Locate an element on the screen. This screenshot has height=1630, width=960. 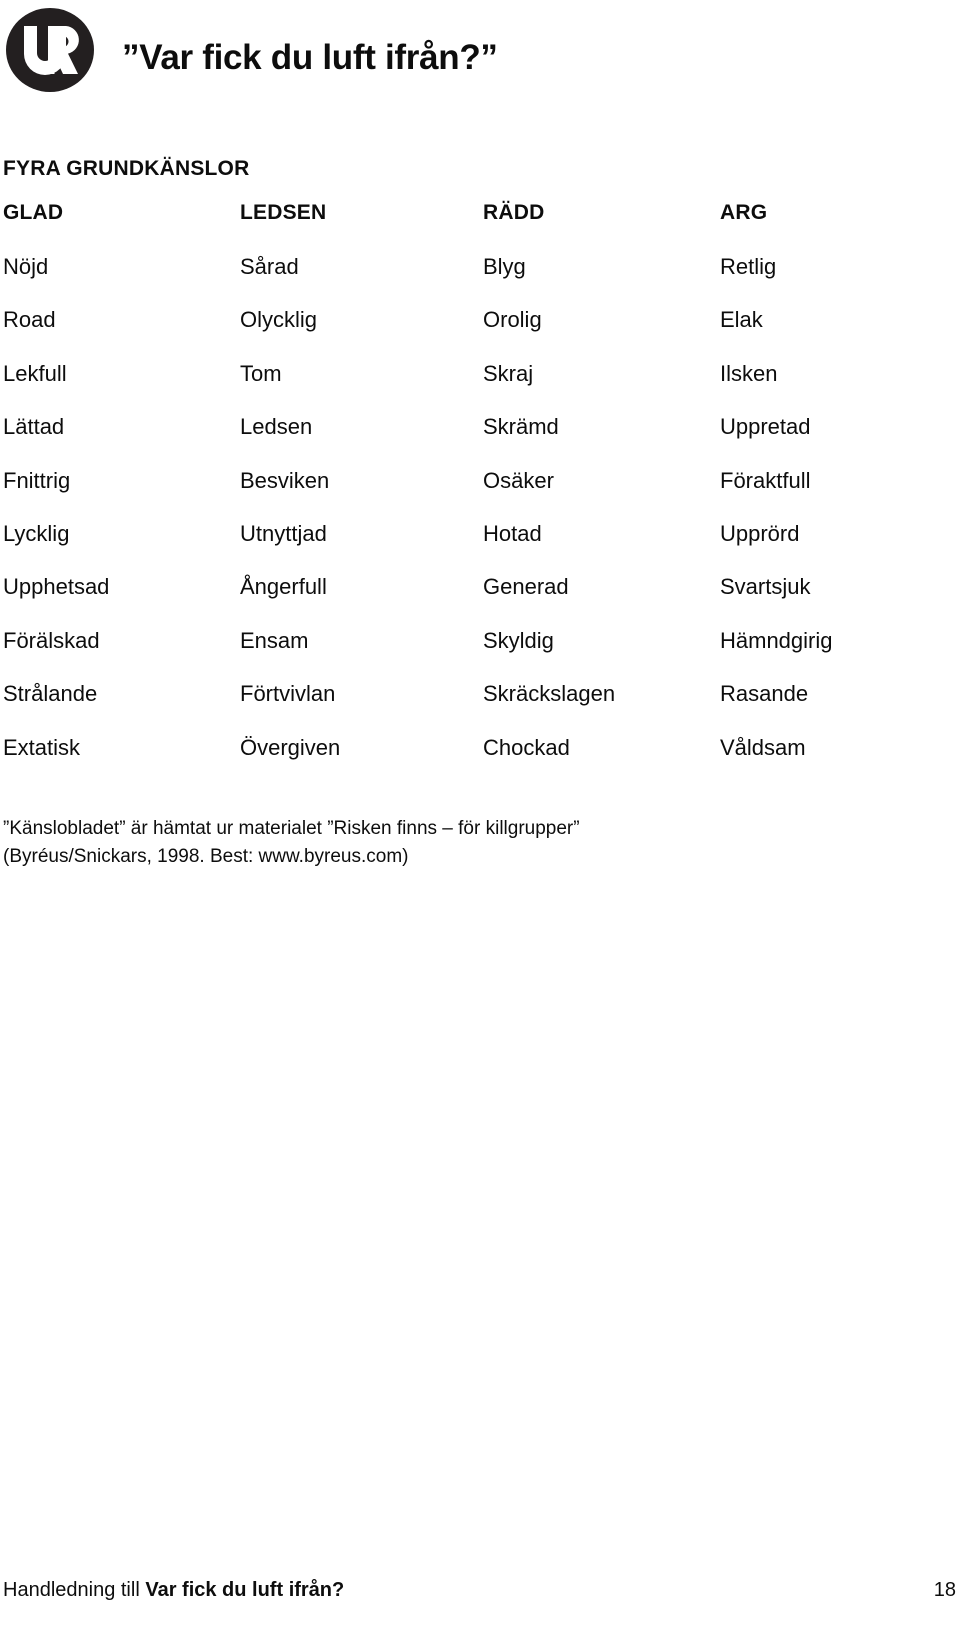
table-cell: Skräckslagen is located at coordinates (549, 694).